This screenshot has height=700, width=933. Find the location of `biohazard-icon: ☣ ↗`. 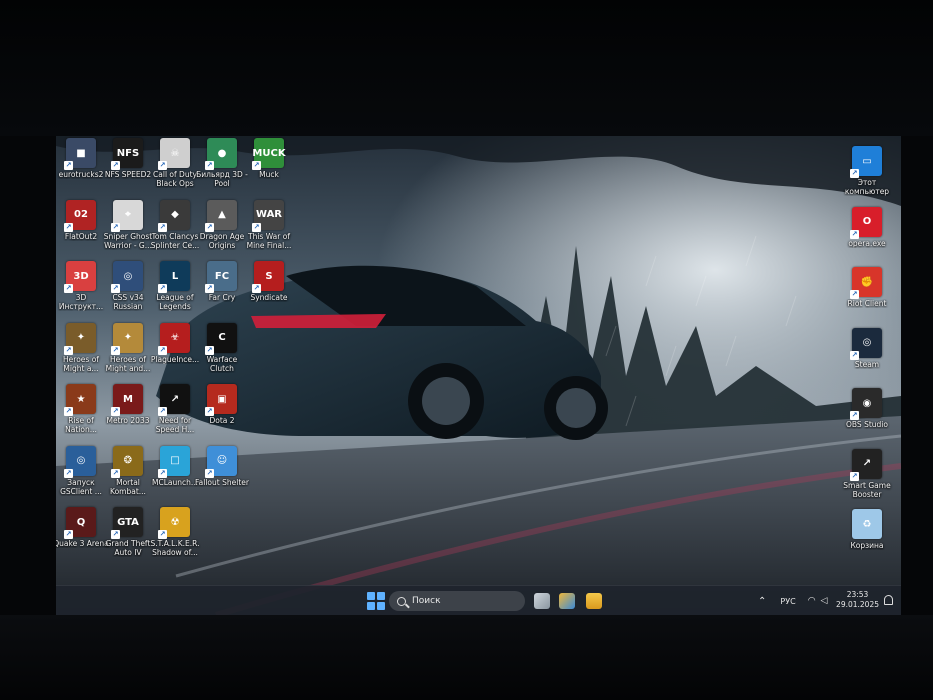

biohazard-icon: ☣ ↗ is located at coordinates (174, 338).